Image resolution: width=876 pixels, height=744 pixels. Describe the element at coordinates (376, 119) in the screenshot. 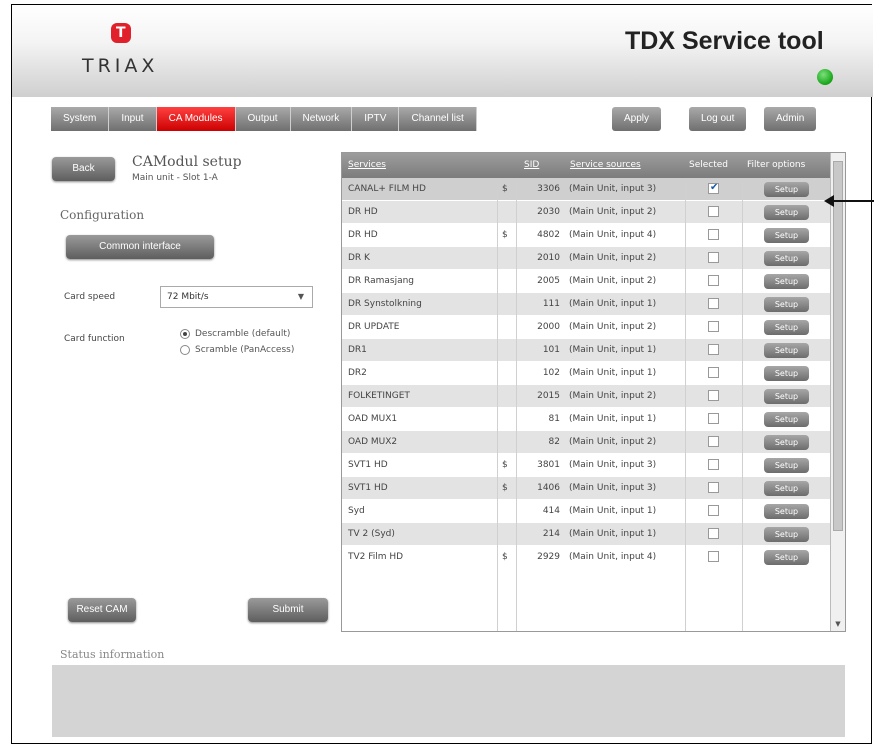

I see `tab-iptv: IPTV` at that location.